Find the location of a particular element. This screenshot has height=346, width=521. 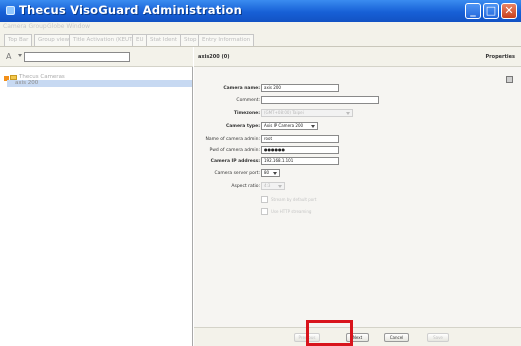

panel-header: axis200 (0) Properties is located at coordinates (357, 57).